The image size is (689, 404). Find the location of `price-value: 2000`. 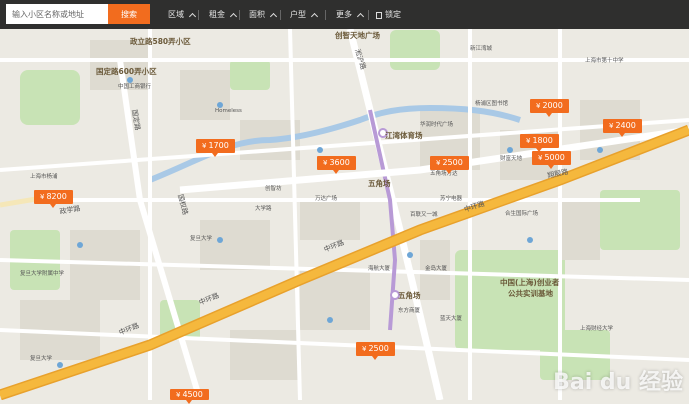

price-value: 2000 is located at coordinates (552, 105).